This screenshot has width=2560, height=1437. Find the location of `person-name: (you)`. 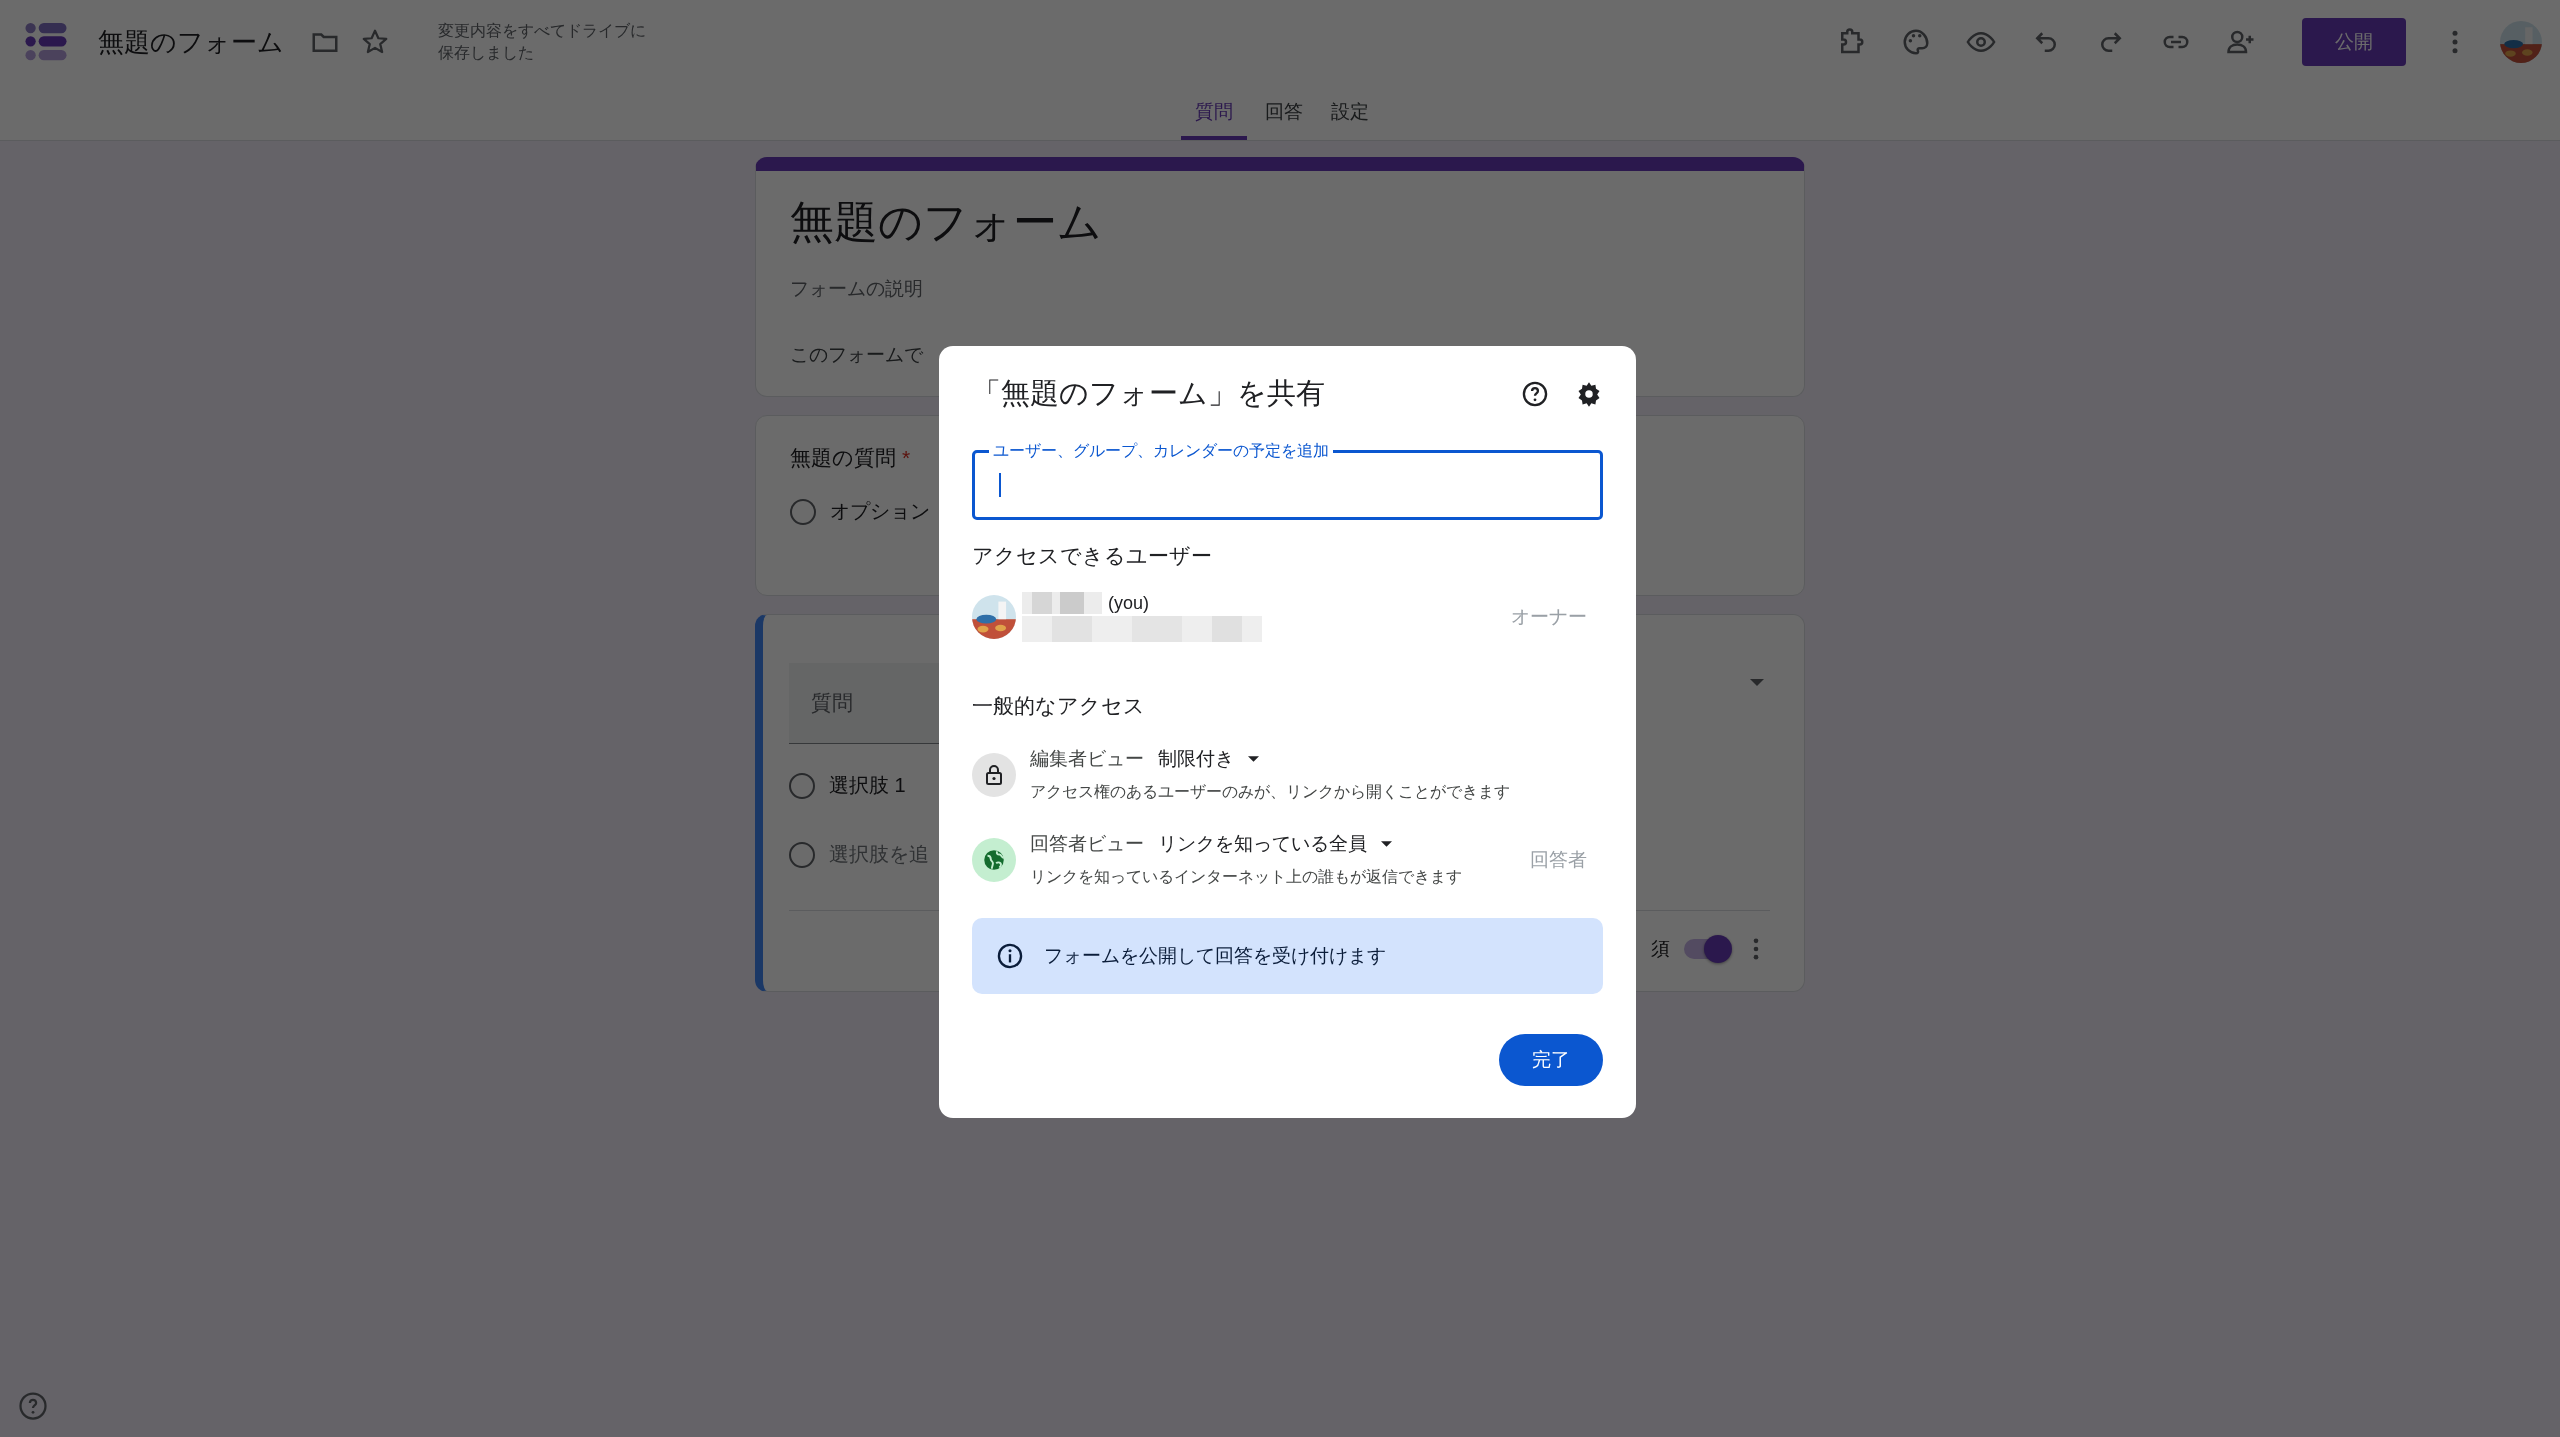

person-name: (you) is located at coordinates (1128, 603).